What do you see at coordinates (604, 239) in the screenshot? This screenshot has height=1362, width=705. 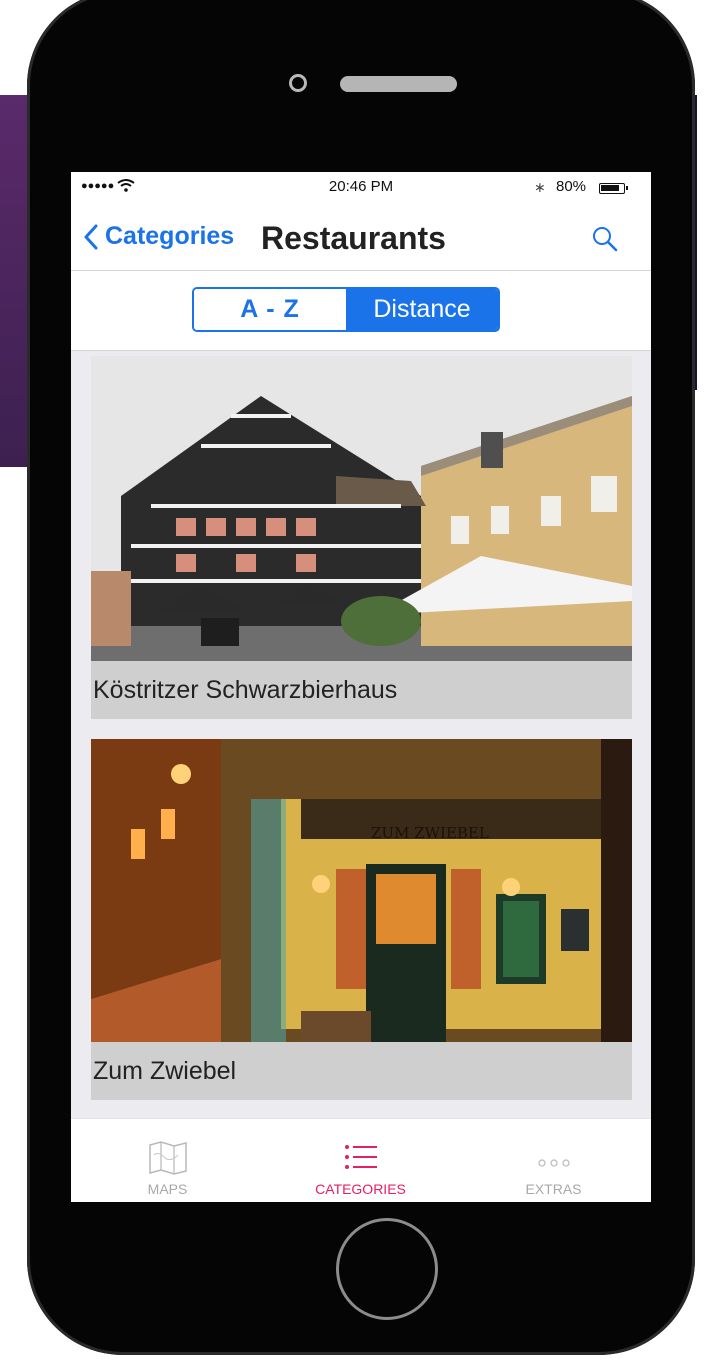 I see `search-icon` at bounding box center [604, 239].